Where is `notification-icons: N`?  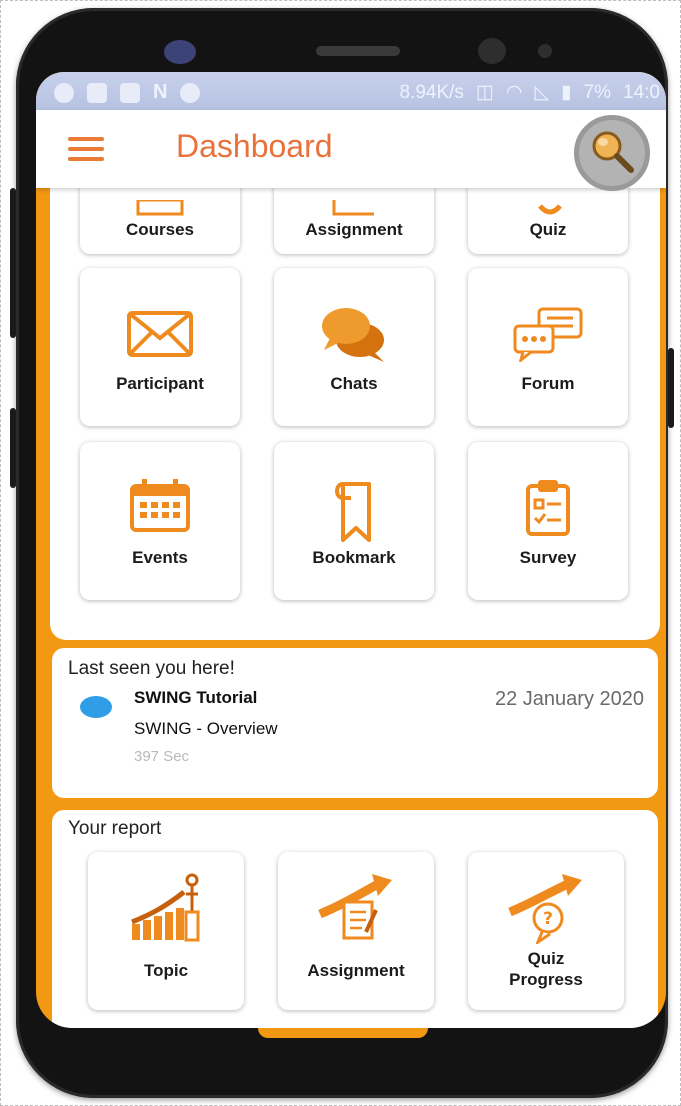 notification-icons: N is located at coordinates (127, 92).